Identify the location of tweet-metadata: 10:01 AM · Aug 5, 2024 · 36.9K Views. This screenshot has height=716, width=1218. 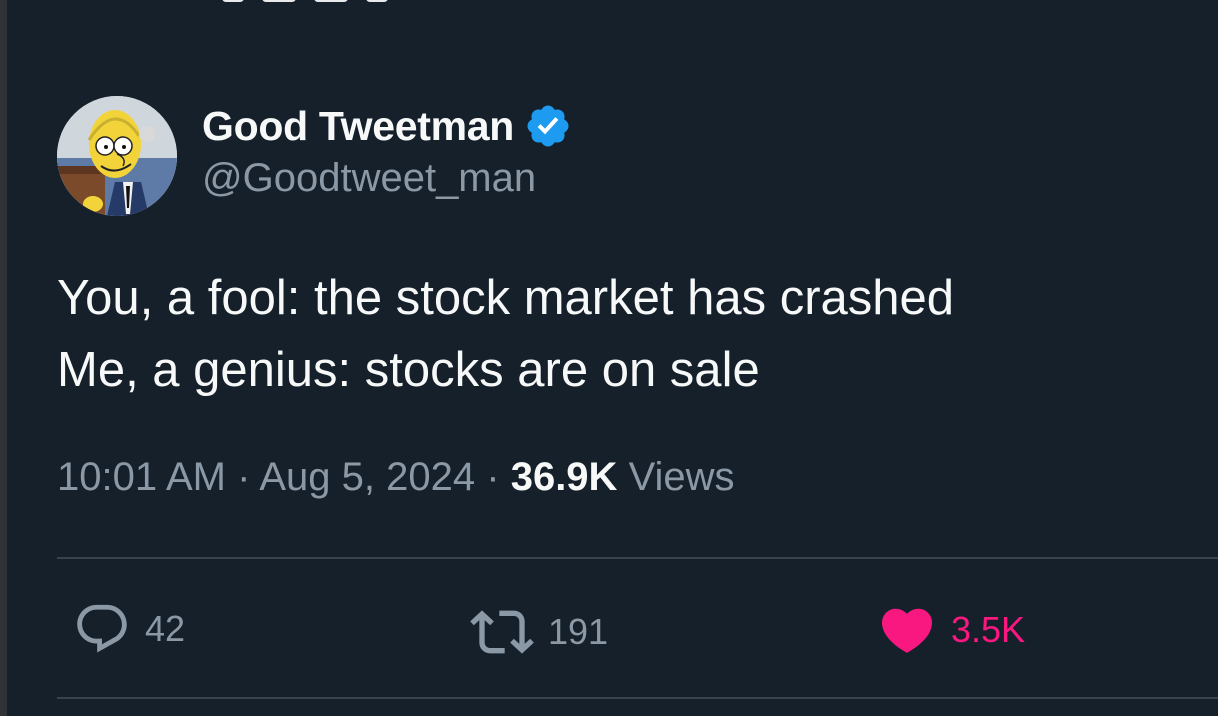
(396, 477).